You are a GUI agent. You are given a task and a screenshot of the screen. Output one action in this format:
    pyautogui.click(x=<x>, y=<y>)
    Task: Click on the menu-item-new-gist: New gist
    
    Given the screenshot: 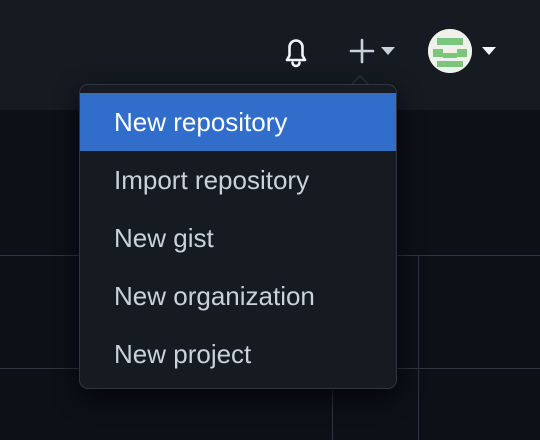 What is the action you would take?
    pyautogui.click(x=238, y=238)
    